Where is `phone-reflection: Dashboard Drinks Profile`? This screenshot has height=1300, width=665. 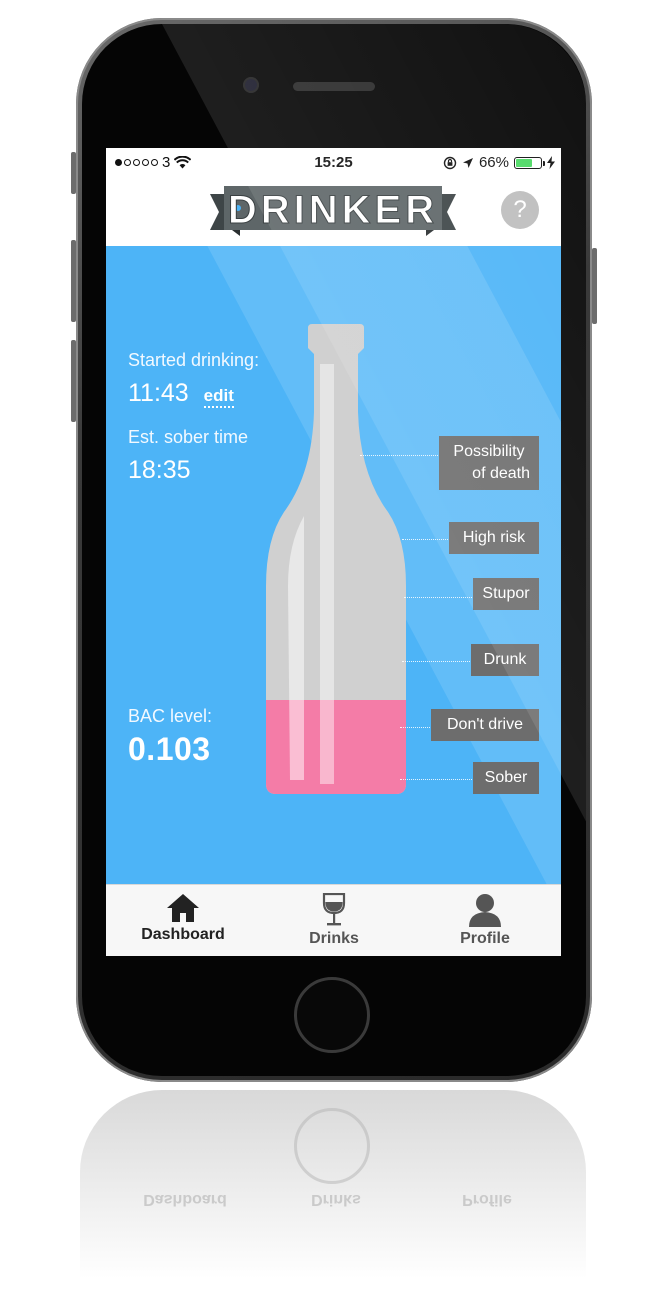 phone-reflection: Dashboard Drinks Profile is located at coordinates (333, 1195).